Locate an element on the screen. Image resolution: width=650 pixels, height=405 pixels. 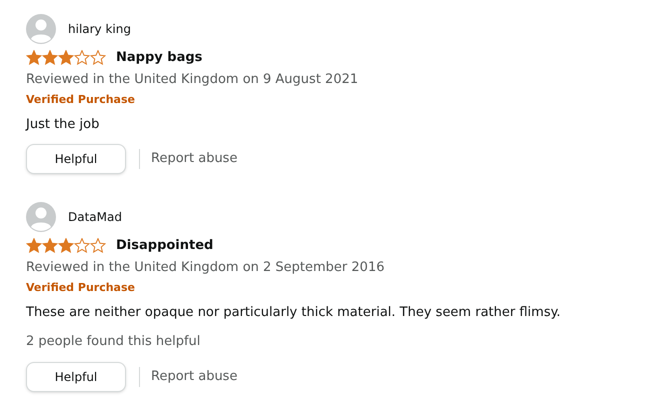
review-body: Just the job is located at coordinates (63, 125).